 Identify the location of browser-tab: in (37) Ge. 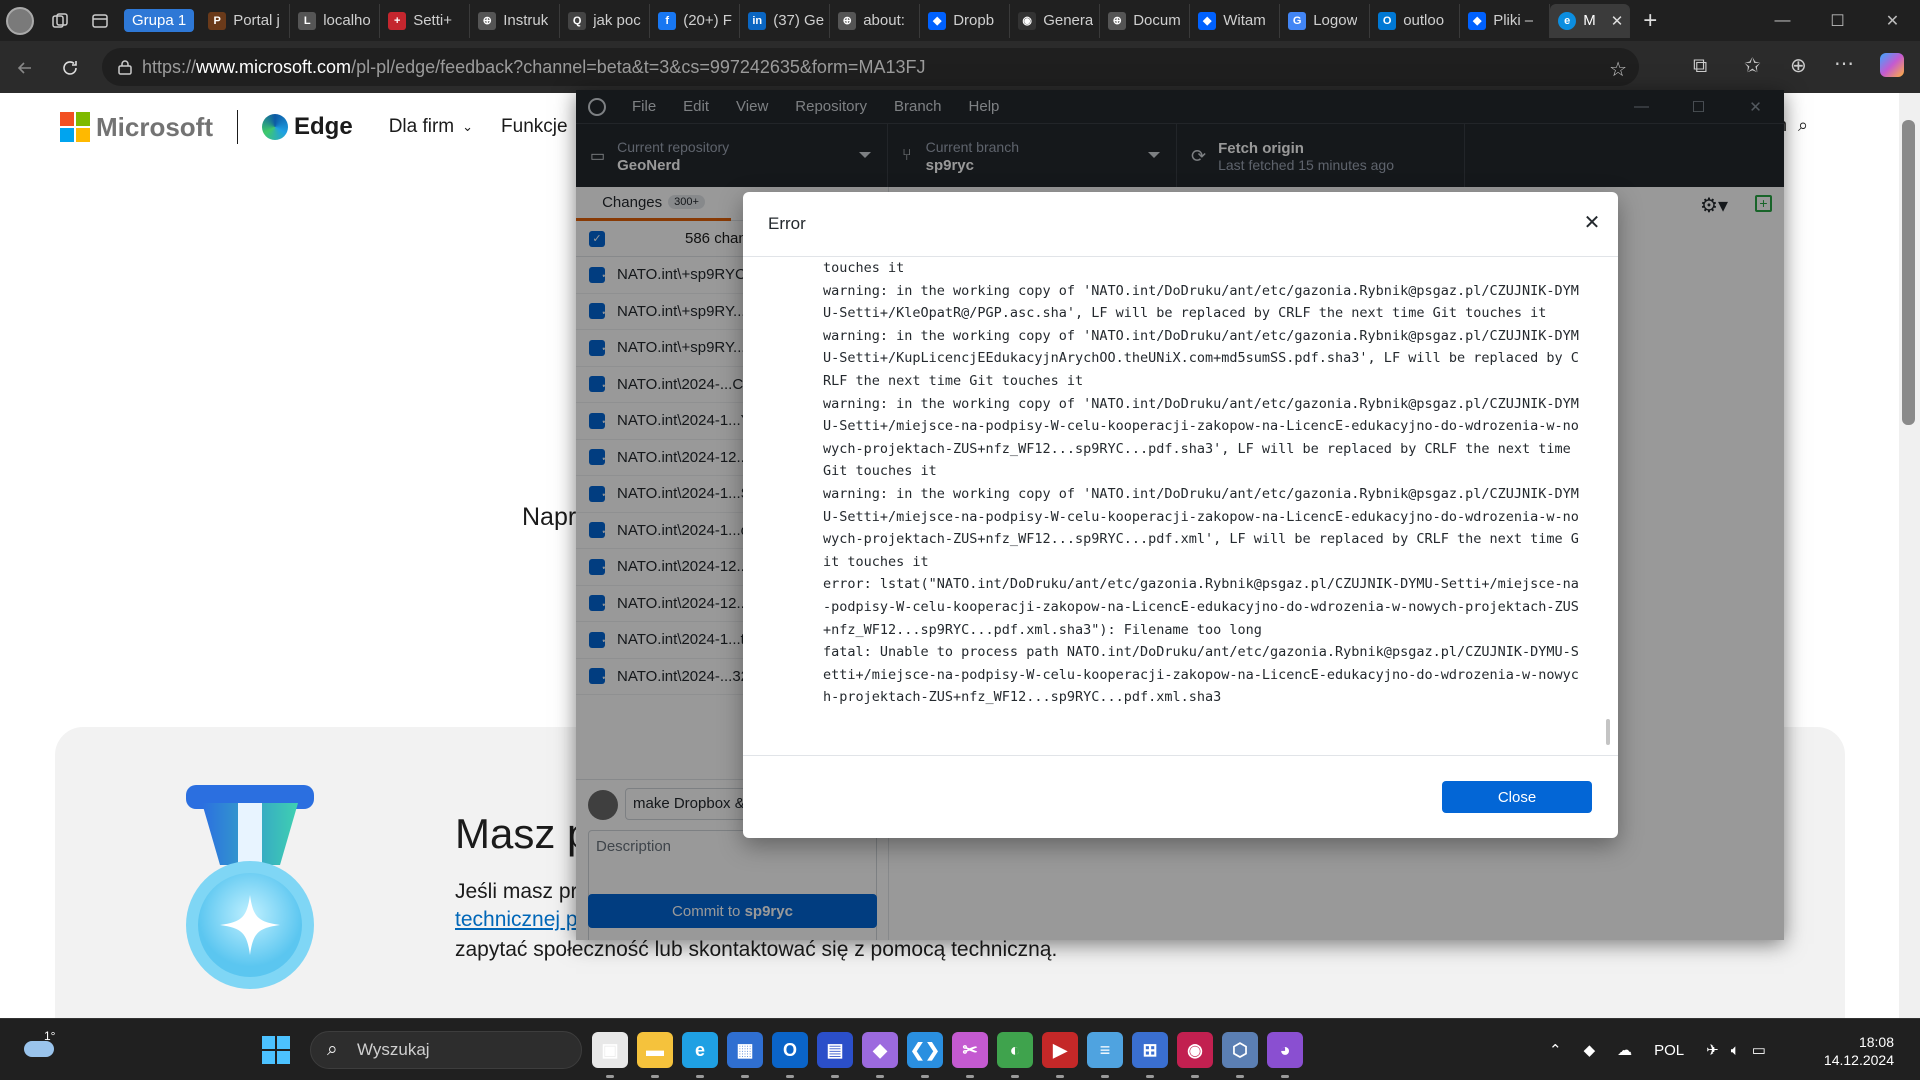
(785, 20).